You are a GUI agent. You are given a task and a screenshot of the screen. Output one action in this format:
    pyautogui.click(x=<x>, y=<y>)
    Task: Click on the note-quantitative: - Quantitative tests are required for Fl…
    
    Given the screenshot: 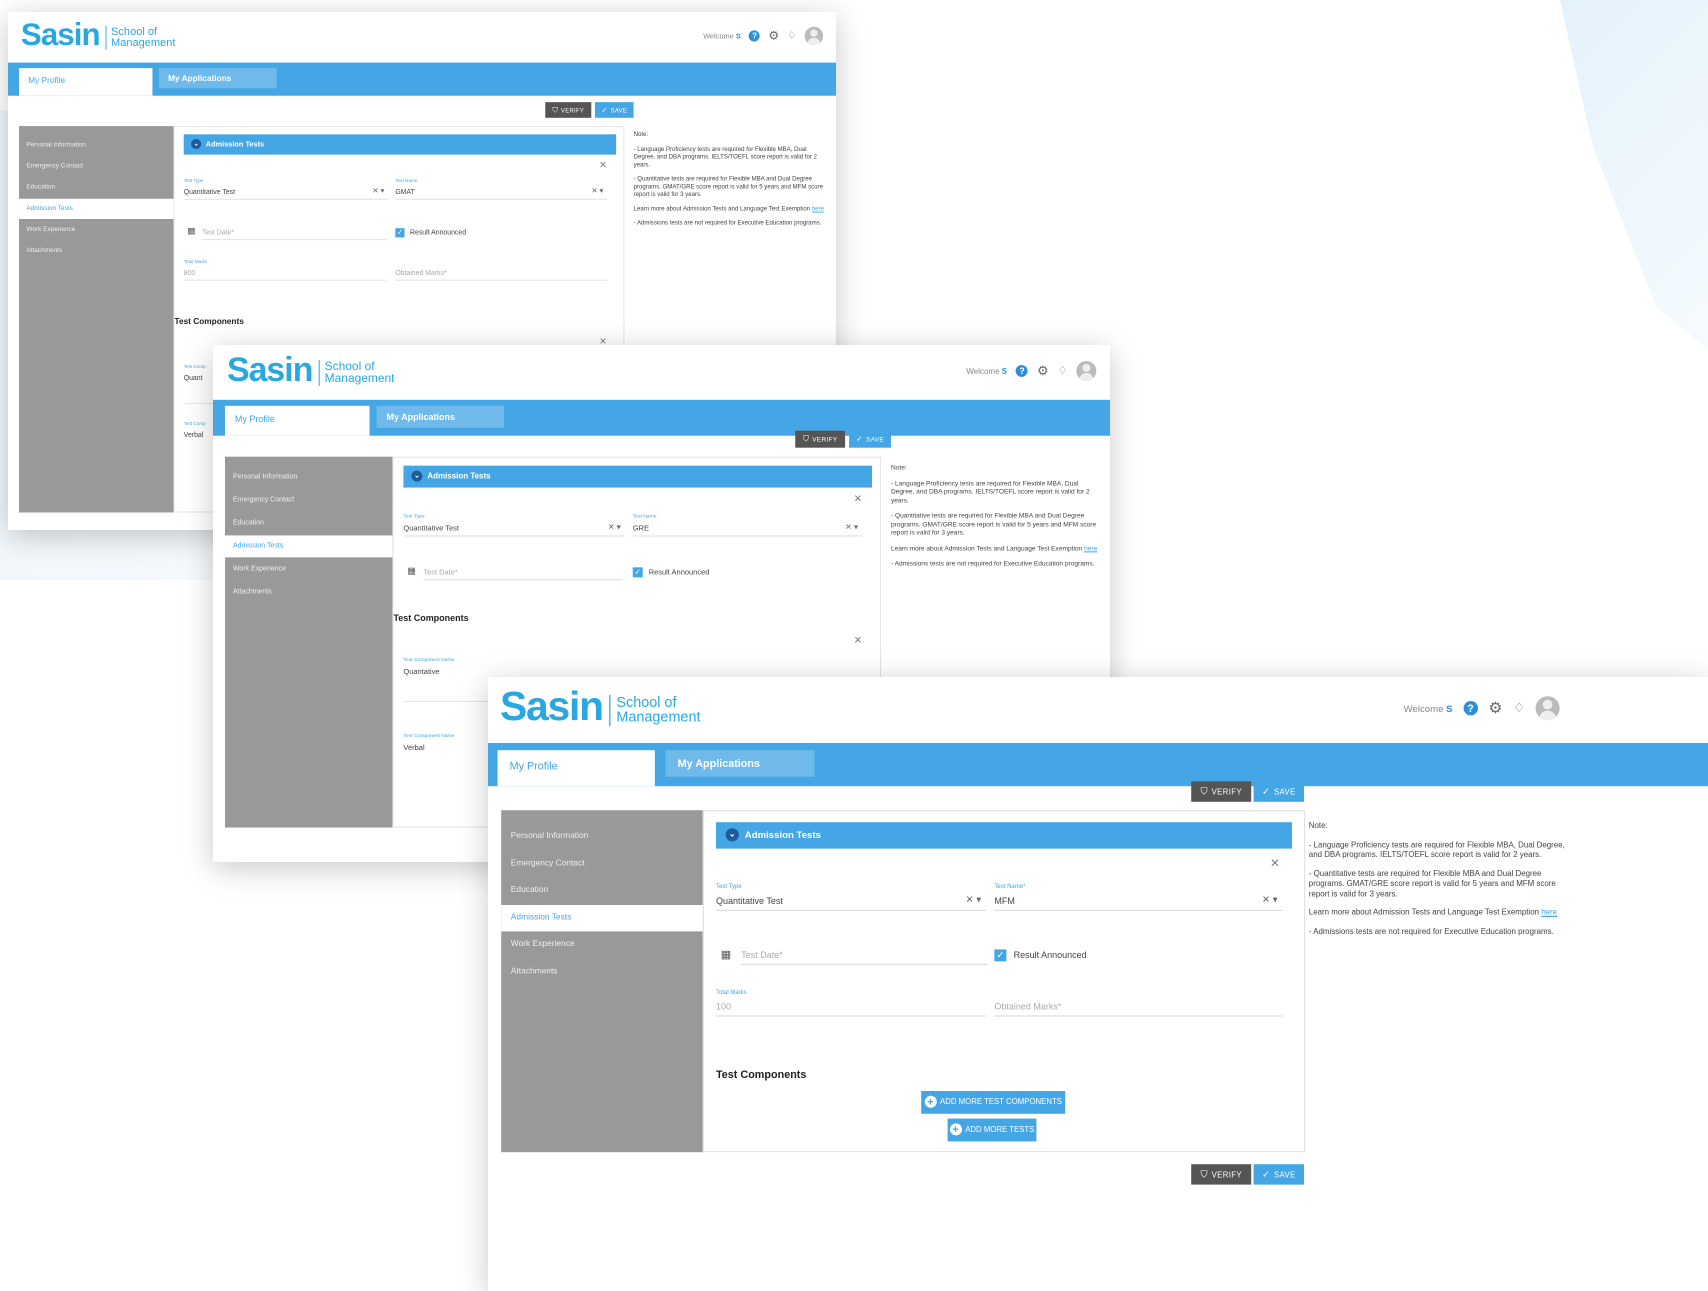 What is the action you would take?
    pyautogui.click(x=993, y=524)
    